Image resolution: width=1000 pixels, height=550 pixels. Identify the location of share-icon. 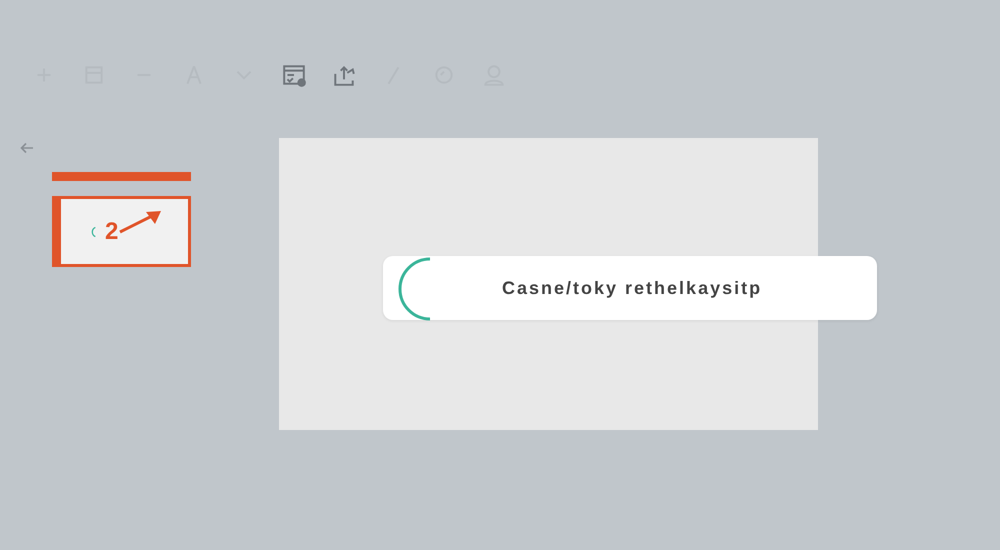
(344, 75).